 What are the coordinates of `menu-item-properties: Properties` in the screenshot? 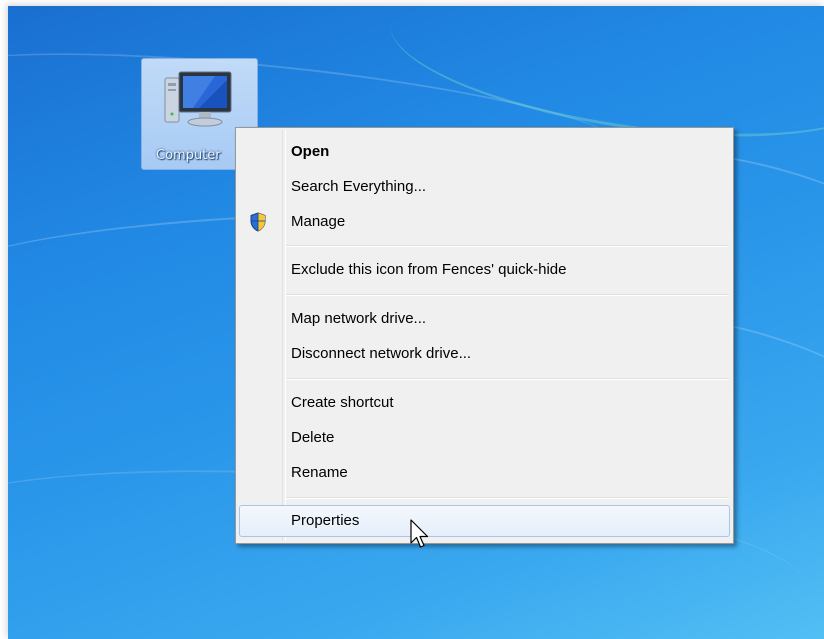 It's located at (484, 521).